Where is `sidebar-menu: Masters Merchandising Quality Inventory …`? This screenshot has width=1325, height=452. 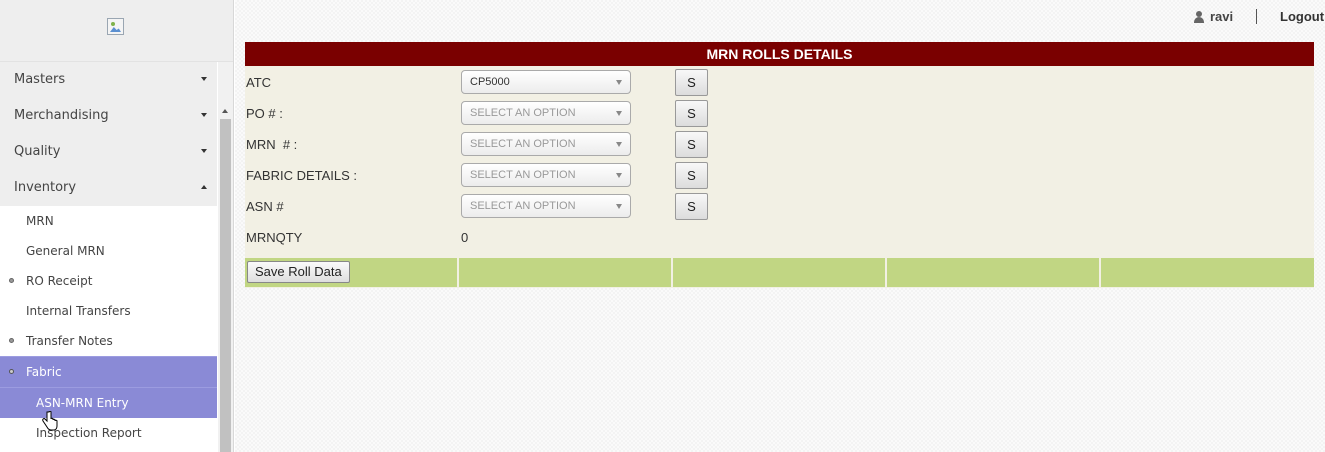
sidebar-menu: Masters Merchandising Quality Inventory … is located at coordinates (108, 255).